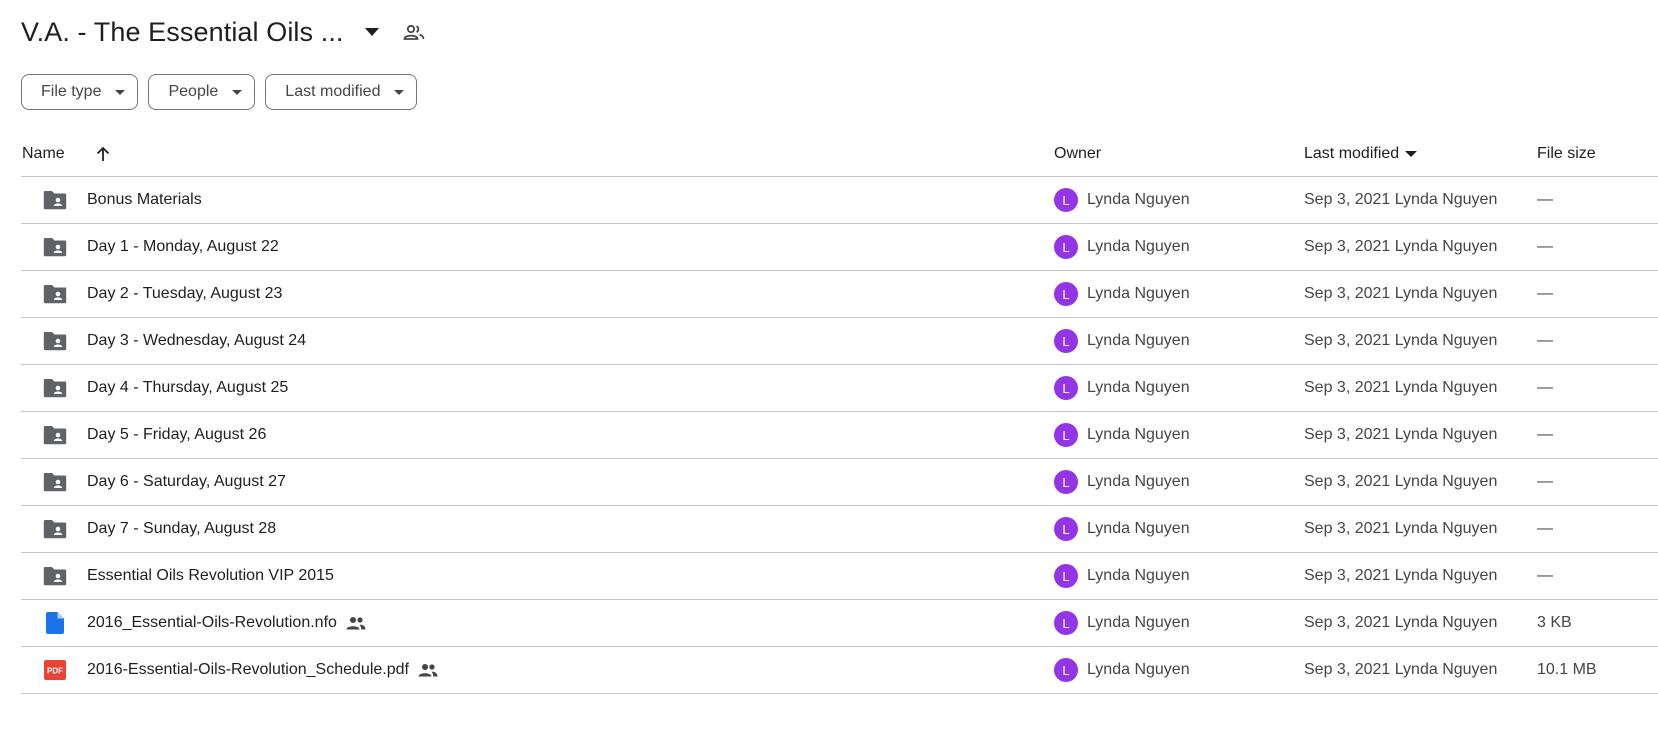 This screenshot has width=1658, height=743. I want to click on arrow-upward-icon, so click(103, 154).